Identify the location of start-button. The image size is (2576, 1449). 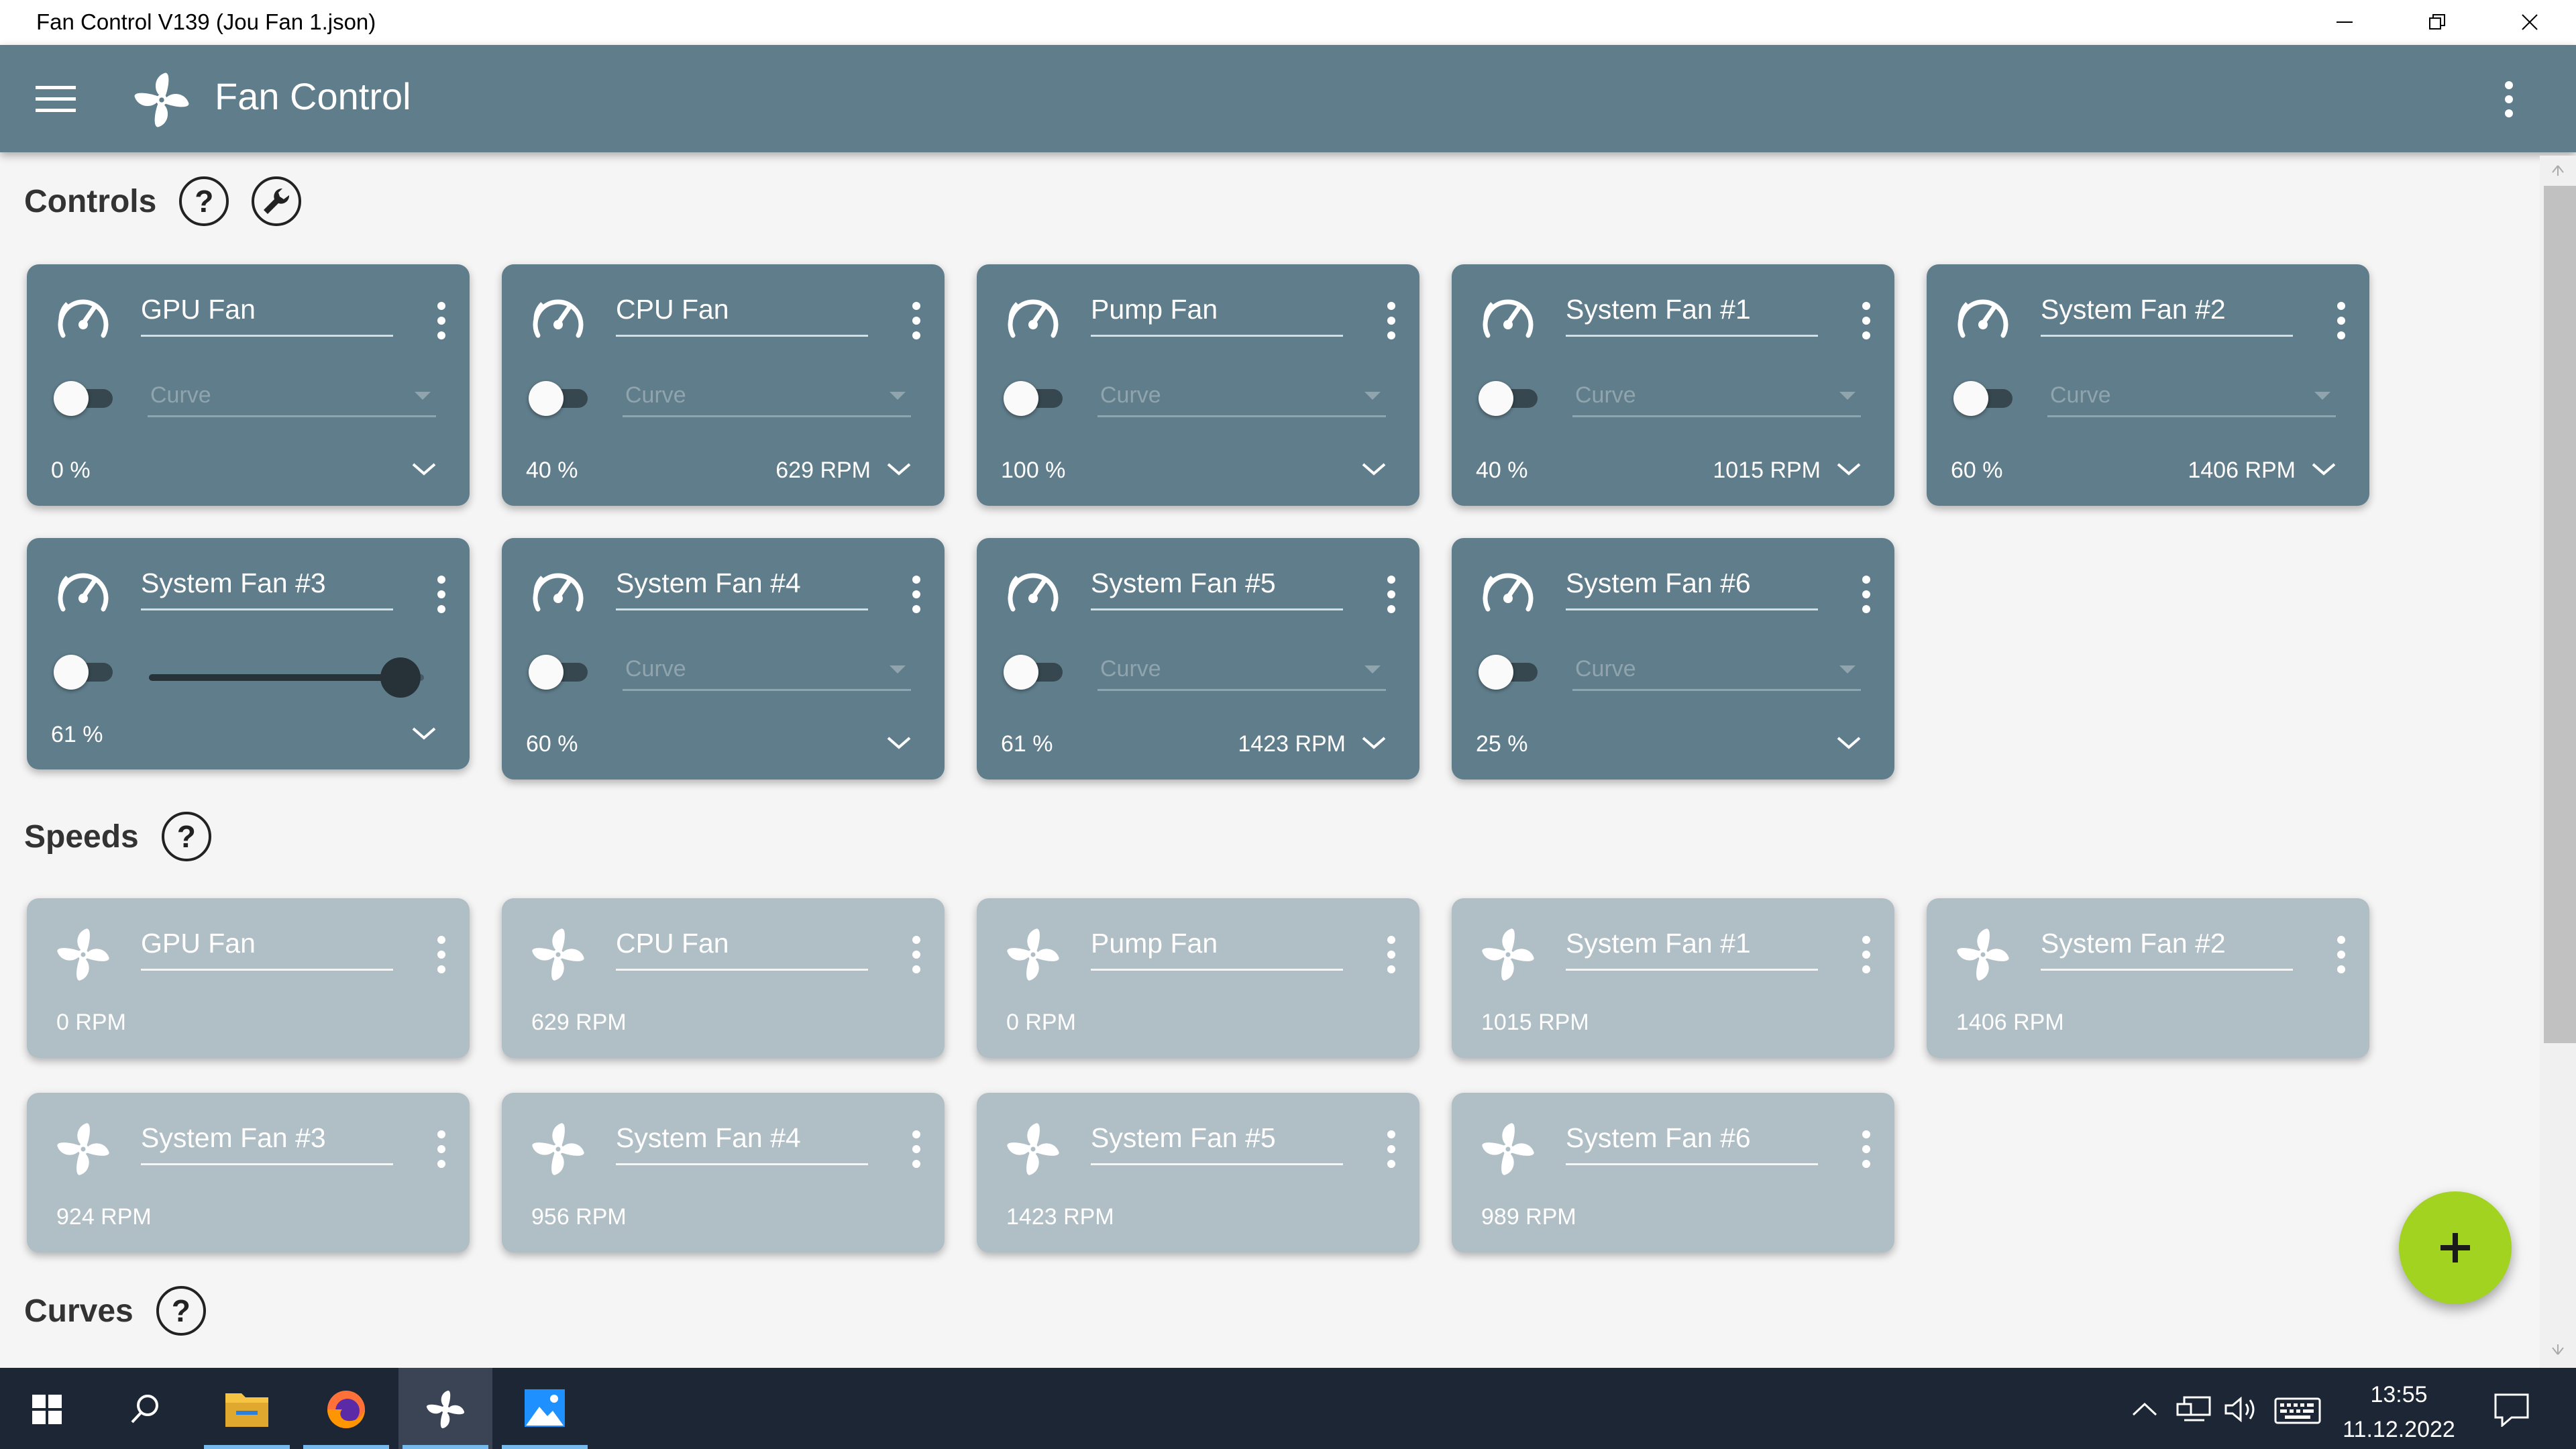
(47, 1408).